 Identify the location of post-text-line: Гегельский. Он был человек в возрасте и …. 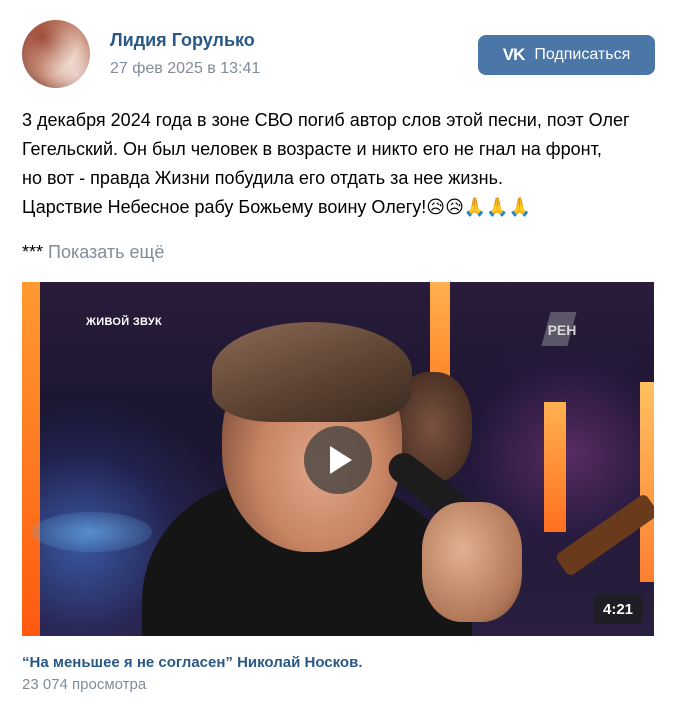
(312, 149).